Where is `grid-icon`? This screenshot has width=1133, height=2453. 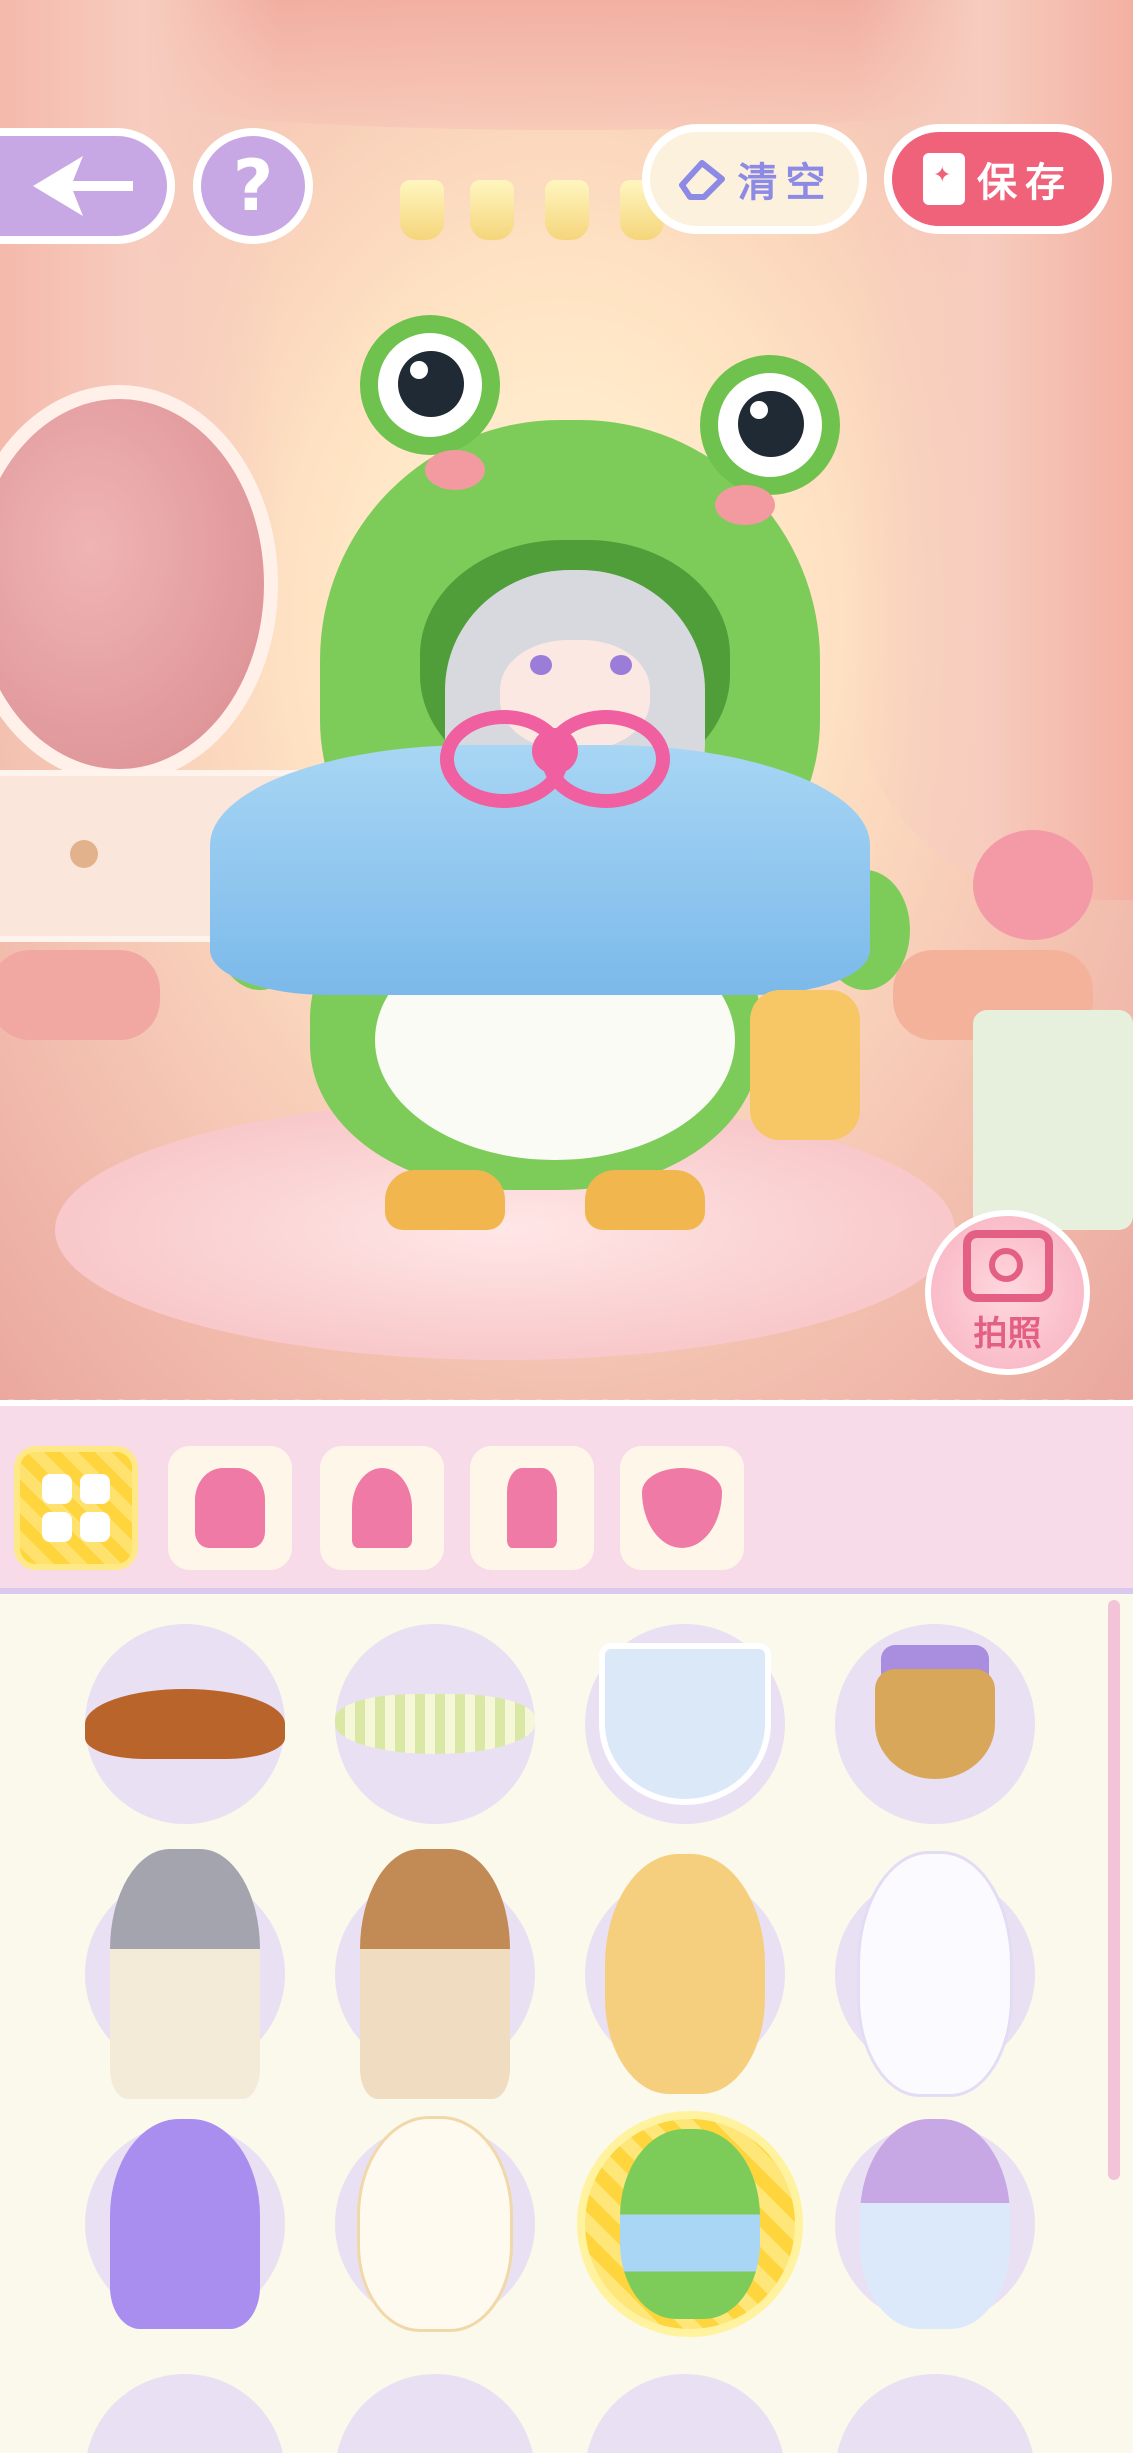 grid-icon is located at coordinates (76, 1508).